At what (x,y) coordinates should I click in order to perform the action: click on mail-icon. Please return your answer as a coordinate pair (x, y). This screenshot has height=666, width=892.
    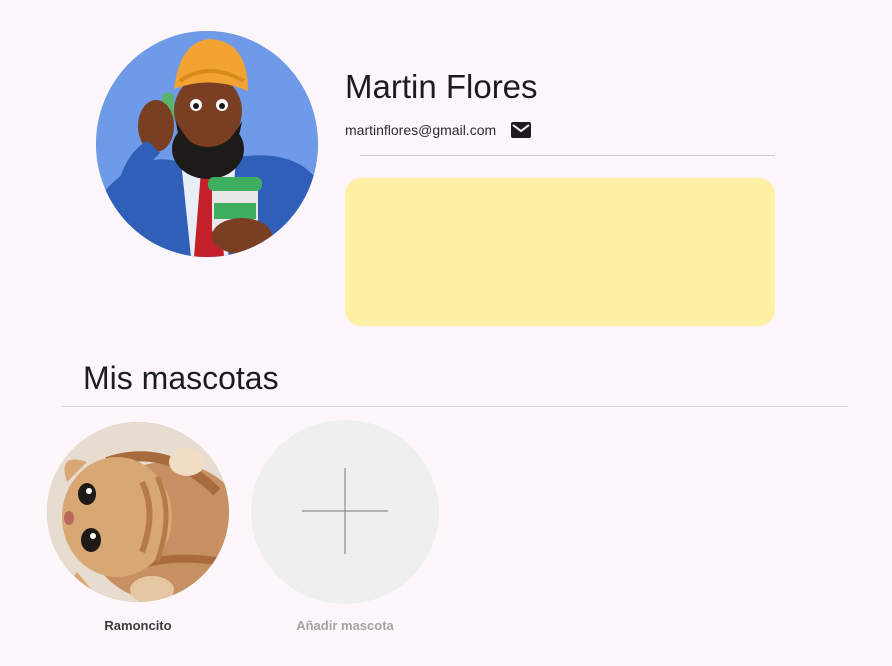
    Looking at the image, I should click on (521, 130).